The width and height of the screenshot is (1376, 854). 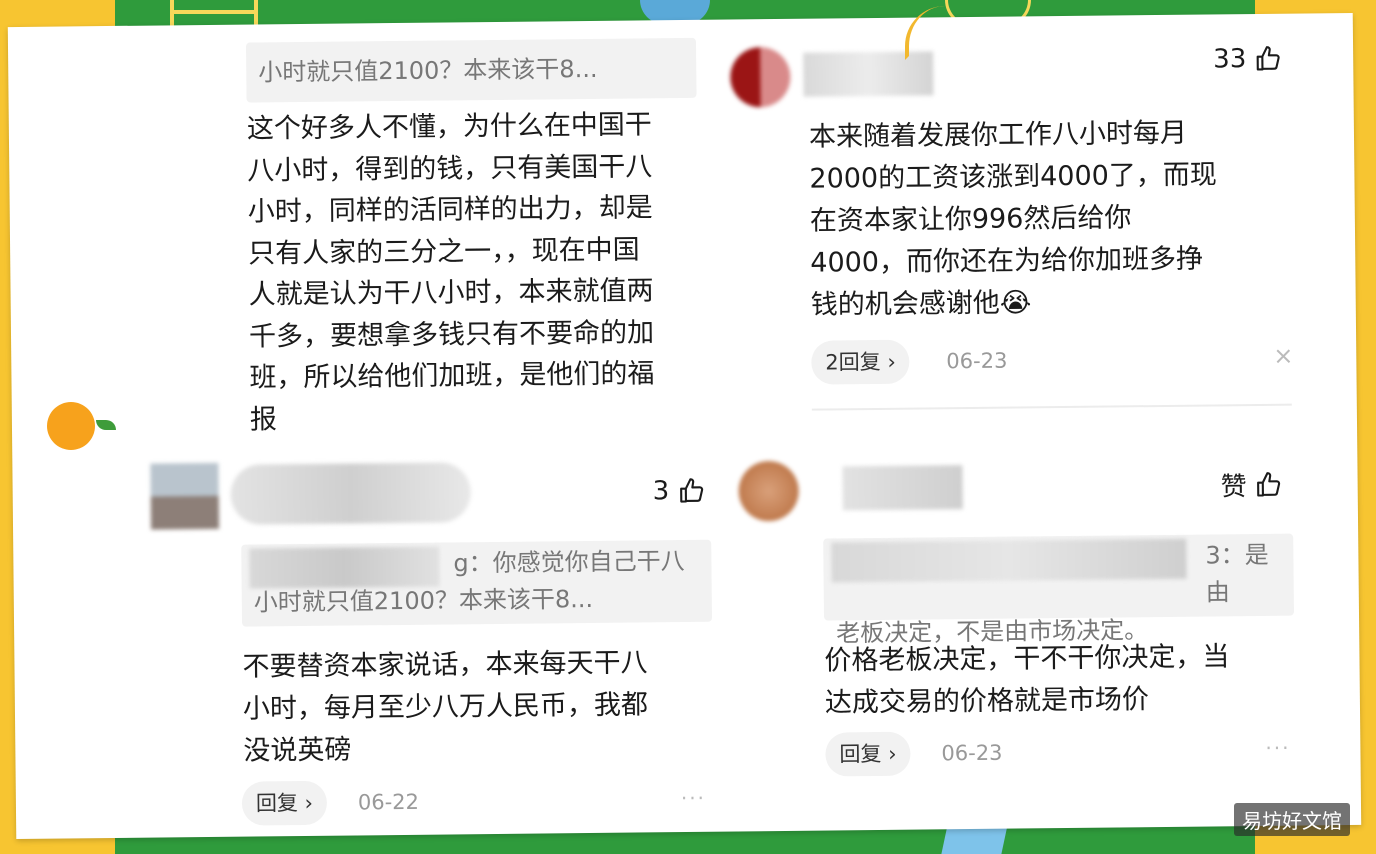 I want to click on comment-body-line: 小时，每月至少八万人民币，我都, so click(x=445, y=707).